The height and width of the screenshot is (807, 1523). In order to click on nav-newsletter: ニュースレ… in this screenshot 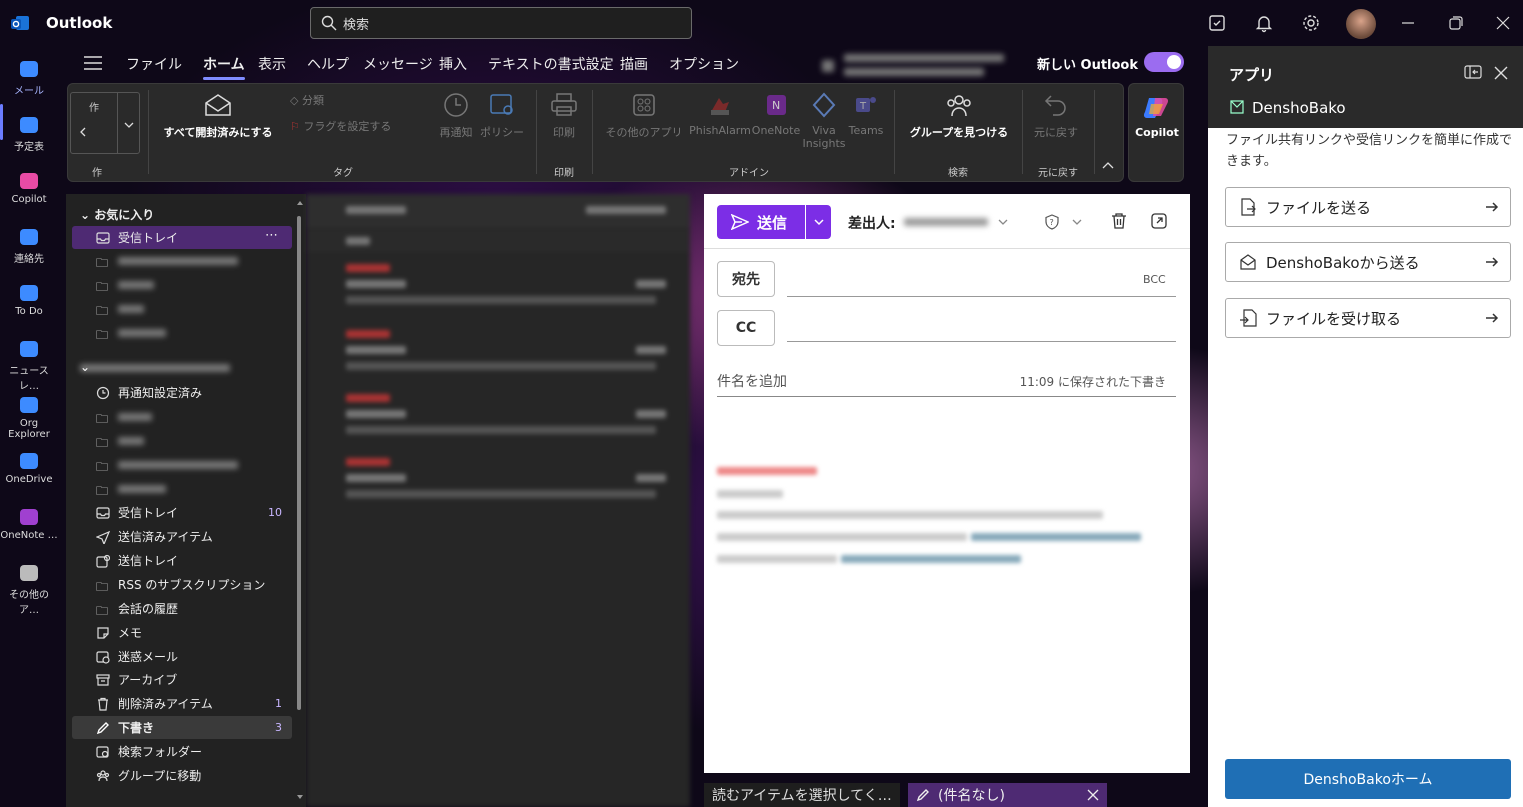, I will do `click(29, 365)`.